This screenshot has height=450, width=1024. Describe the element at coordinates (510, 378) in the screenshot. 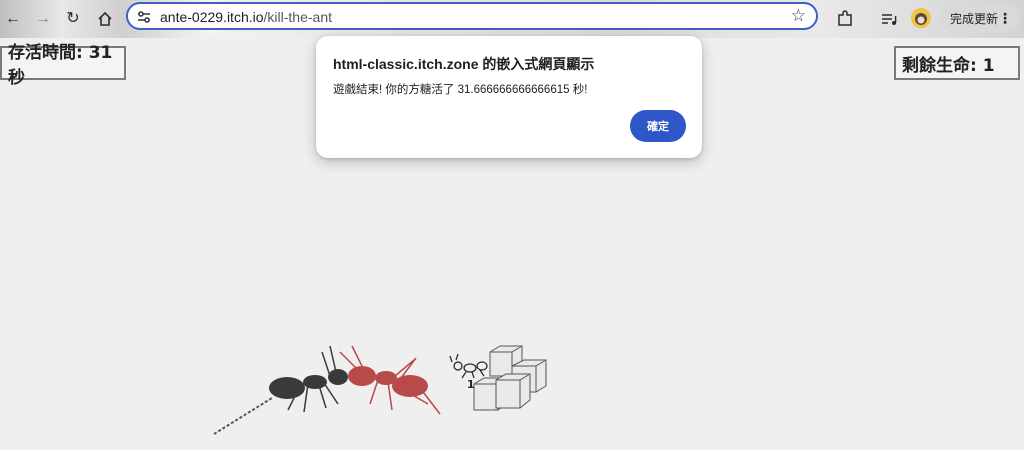

I see `sugar-cubes` at that location.